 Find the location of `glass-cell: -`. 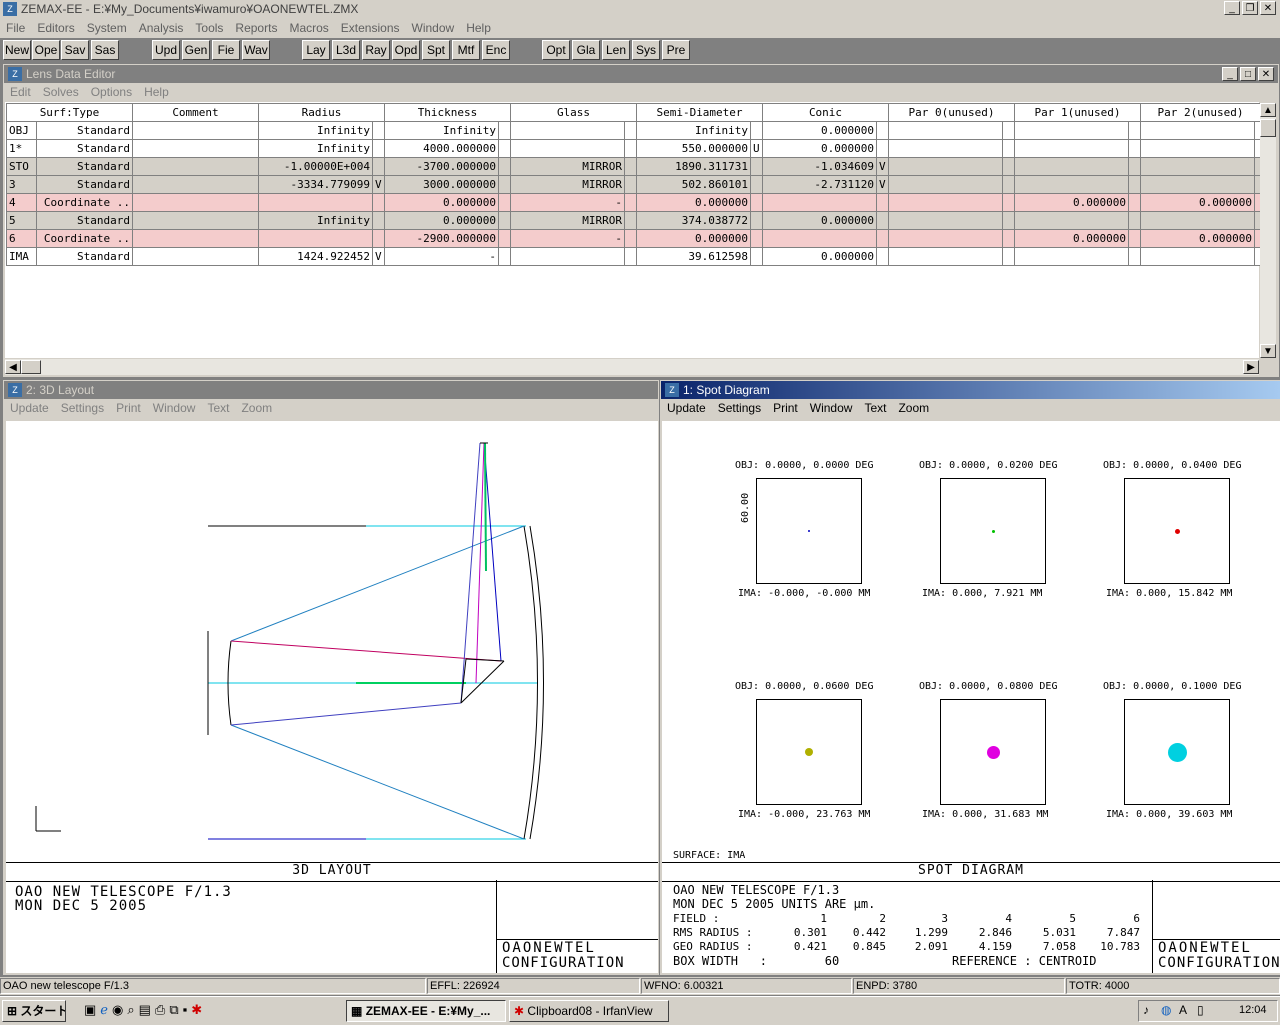

glass-cell: - is located at coordinates (567, 238).